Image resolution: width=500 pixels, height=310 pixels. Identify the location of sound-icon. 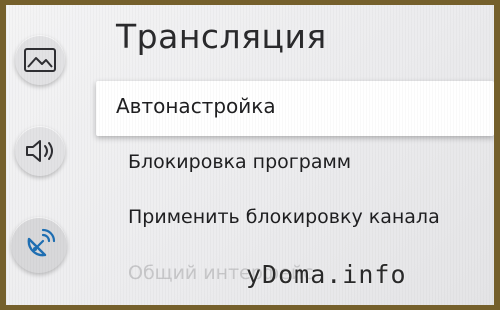
(40, 151).